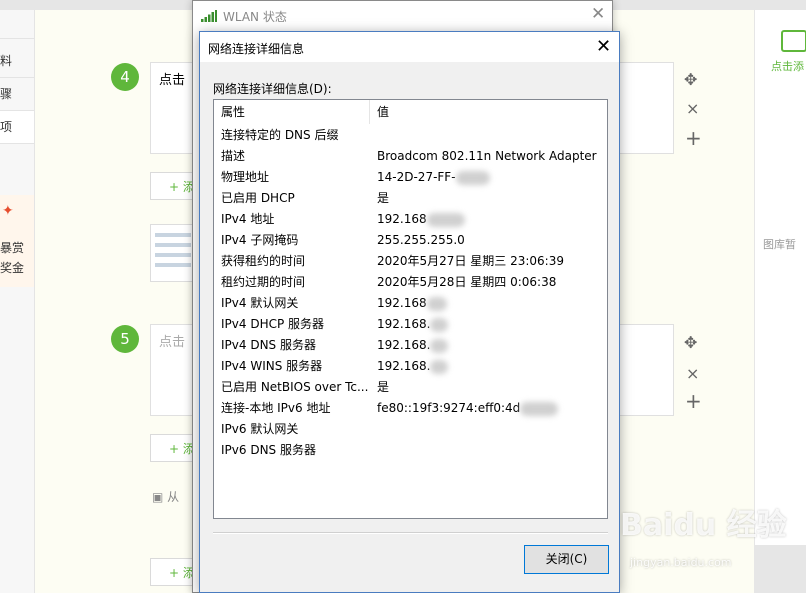 The height and width of the screenshot is (593, 806). I want to click on list-row: 物理地址 14-2D-27-FF-, so click(410, 177).